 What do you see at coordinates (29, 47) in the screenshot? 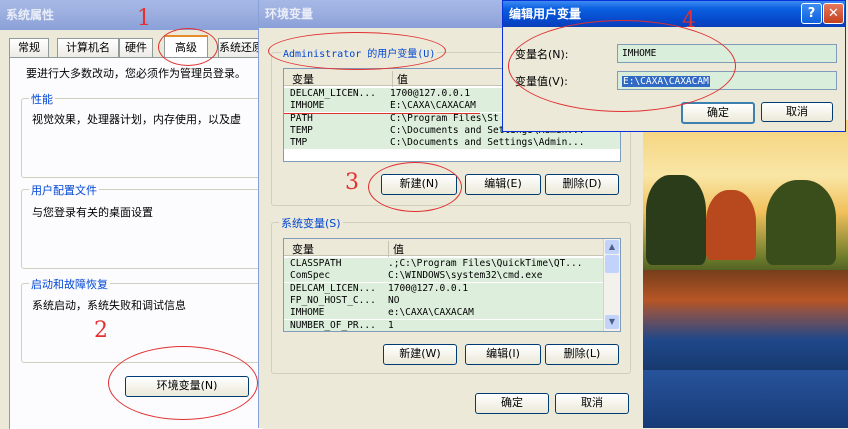
I see `tab-general: 常规` at bounding box center [29, 47].